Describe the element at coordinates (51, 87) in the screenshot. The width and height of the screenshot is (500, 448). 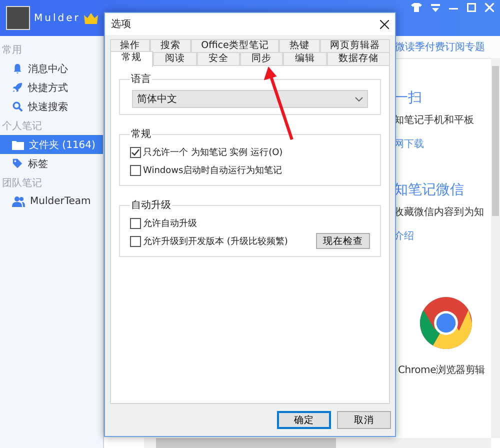
I see `sidebar-item: 快捷方式` at that location.